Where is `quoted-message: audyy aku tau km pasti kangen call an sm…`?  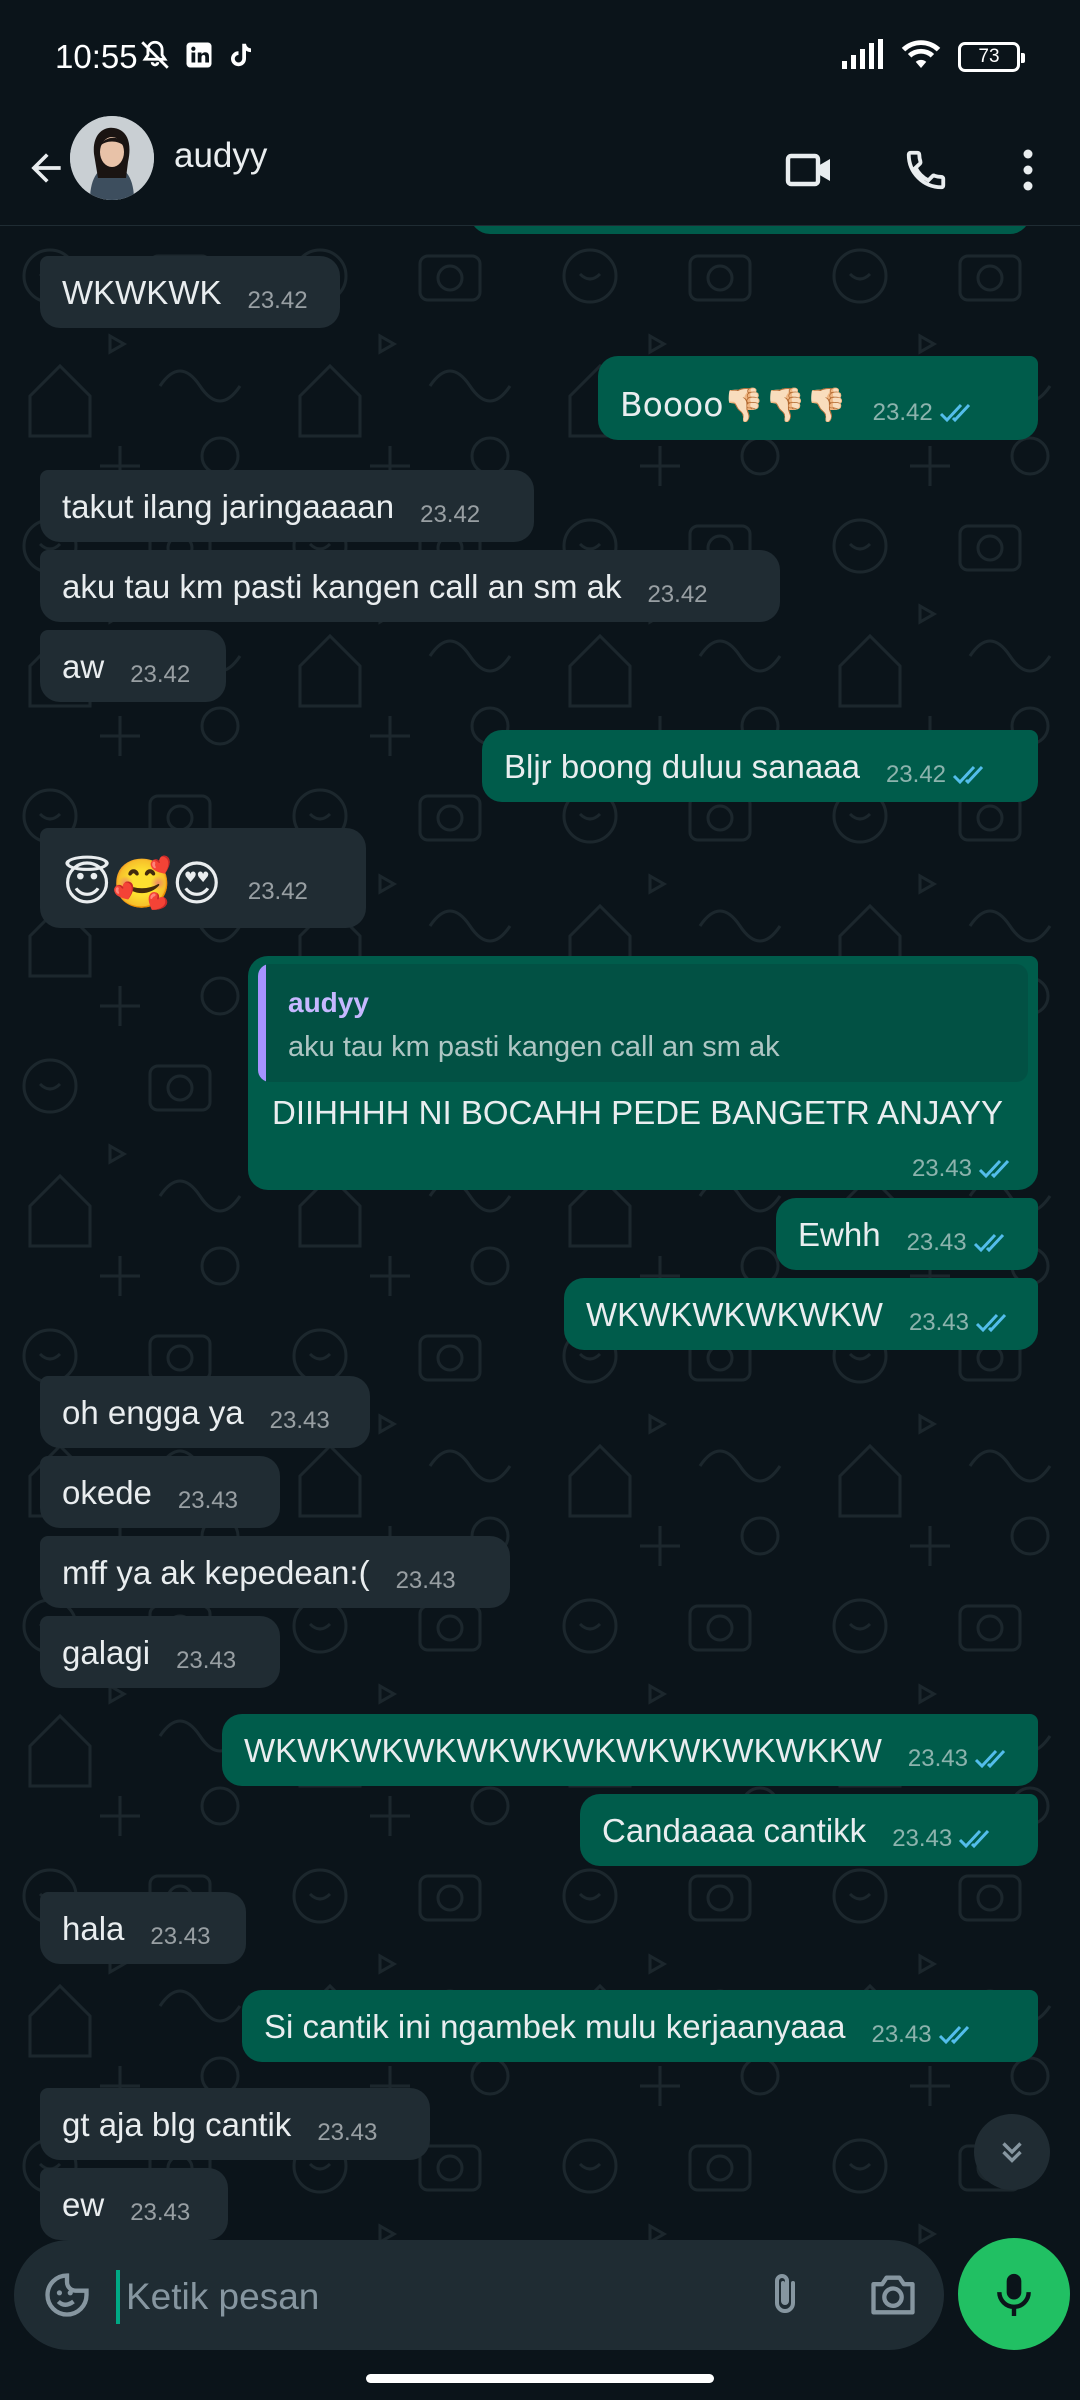 quoted-message: audyy aku tau km pasti kangen call an sm… is located at coordinates (643, 1023).